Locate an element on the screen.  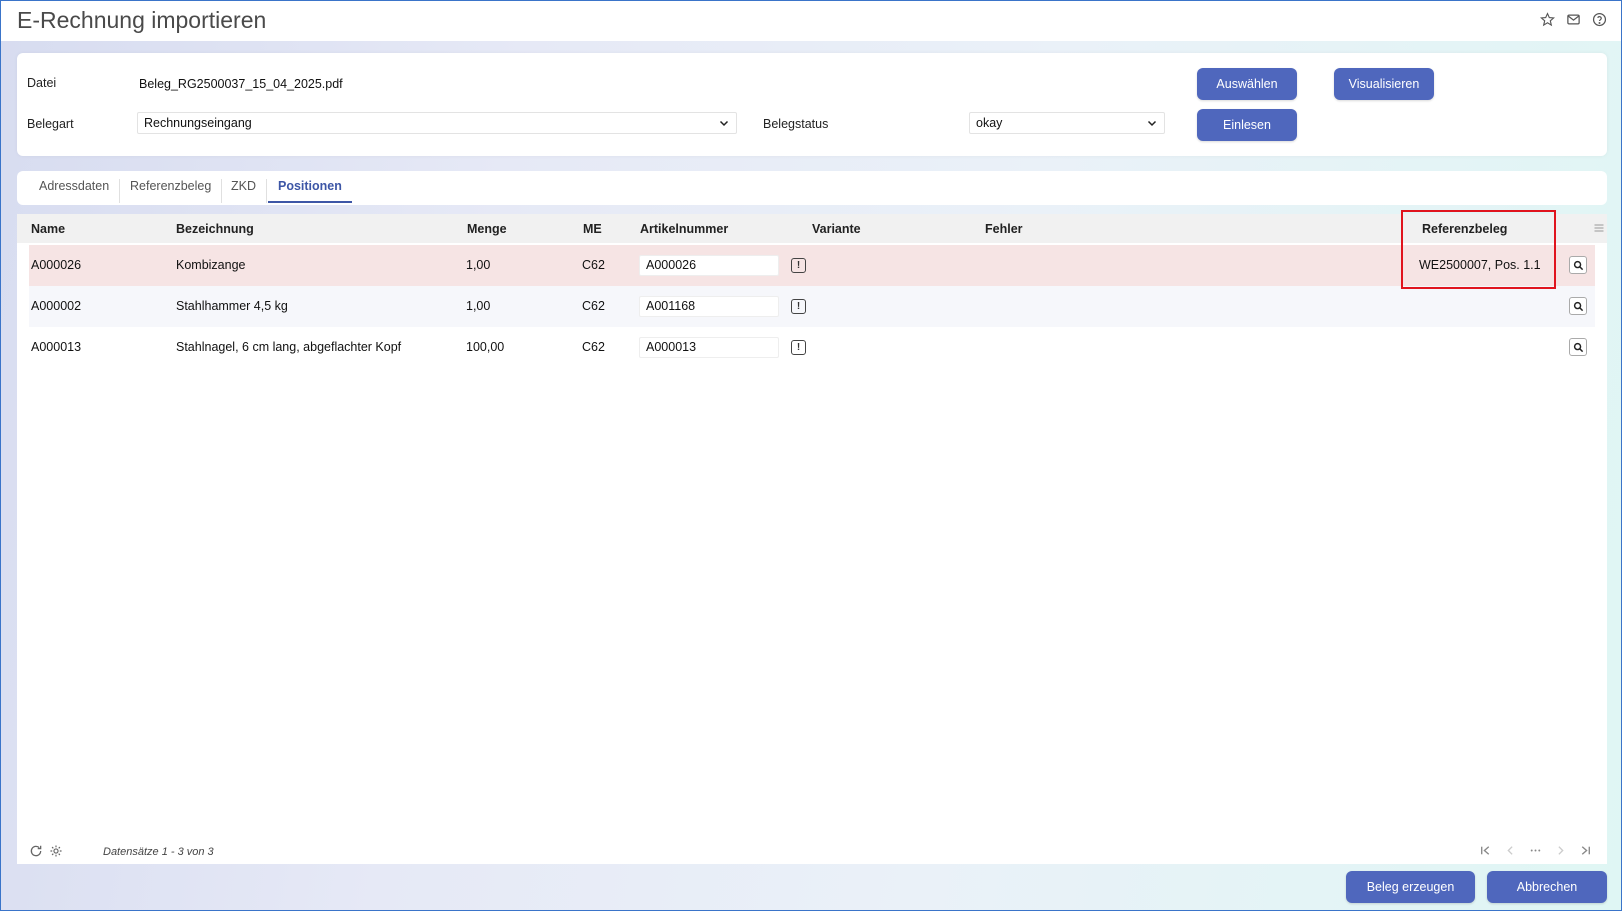
artikelnummer-input: A000013 is located at coordinates (709, 347).